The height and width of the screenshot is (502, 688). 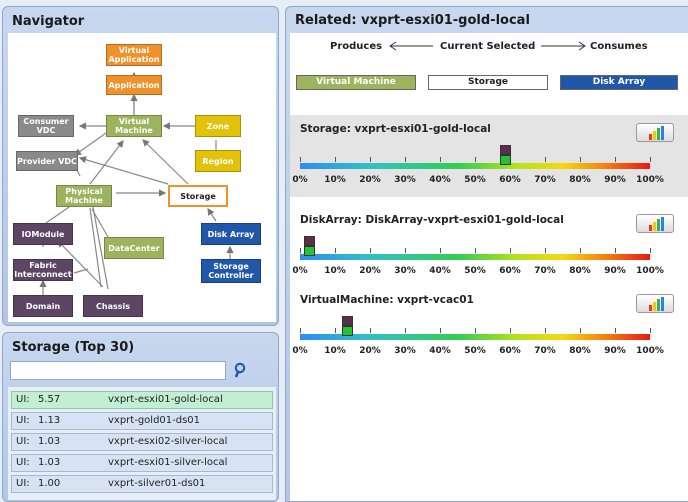 I want to click on search-icon, so click(x=240, y=371).